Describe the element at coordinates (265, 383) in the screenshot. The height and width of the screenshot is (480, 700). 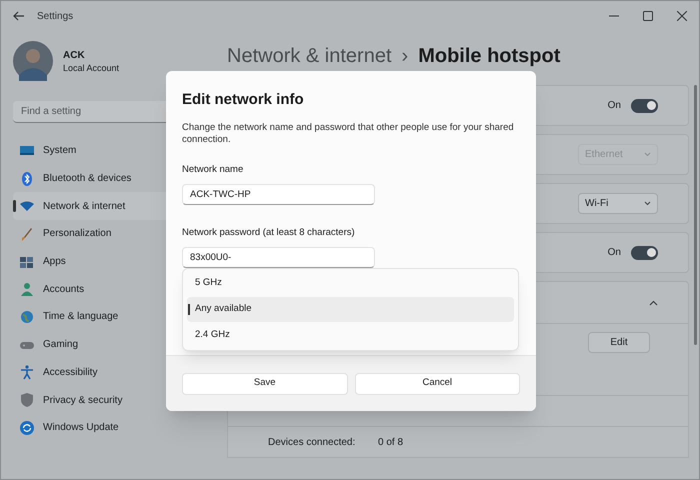
I see `dialog-button: Save` at that location.